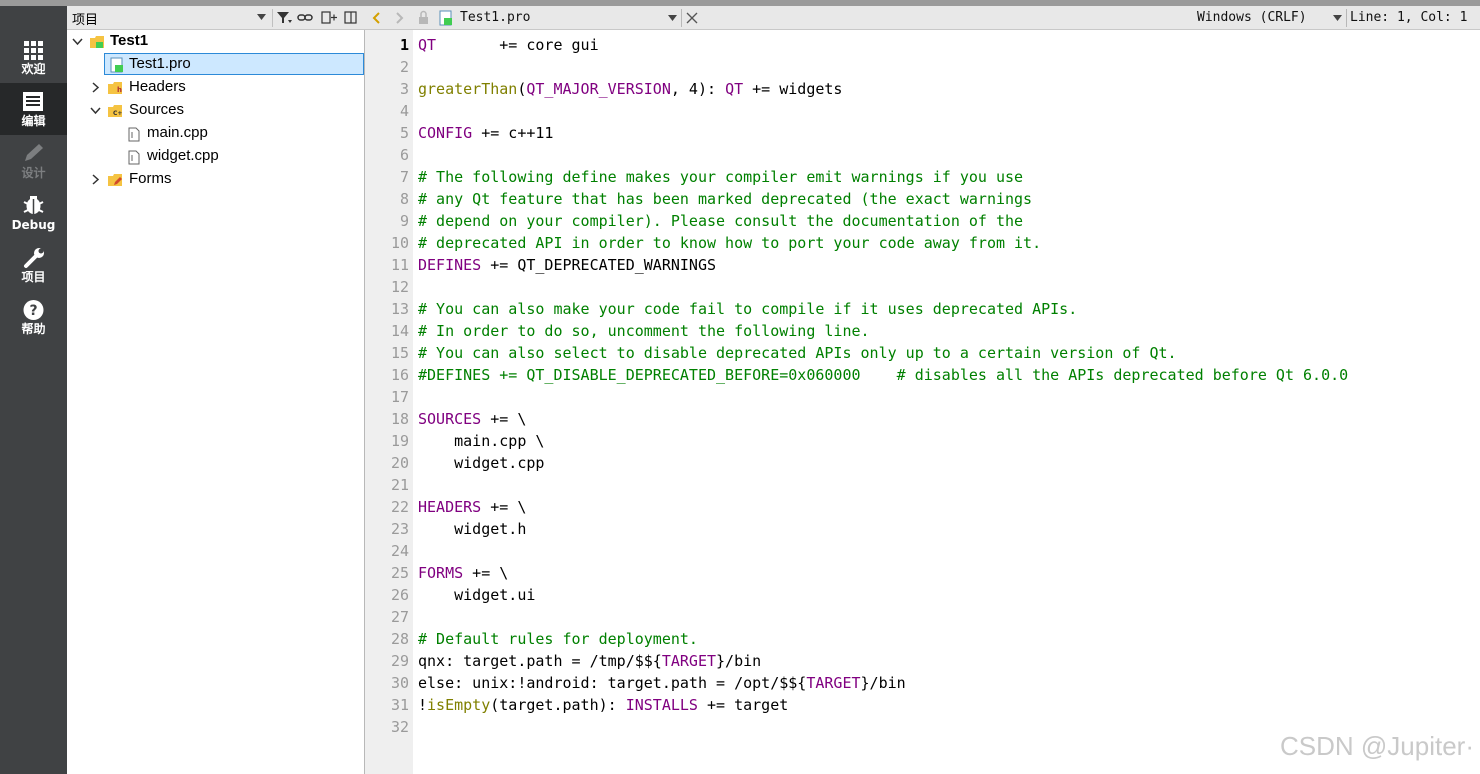  I want to click on code-token: widget.h, so click(472, 529).